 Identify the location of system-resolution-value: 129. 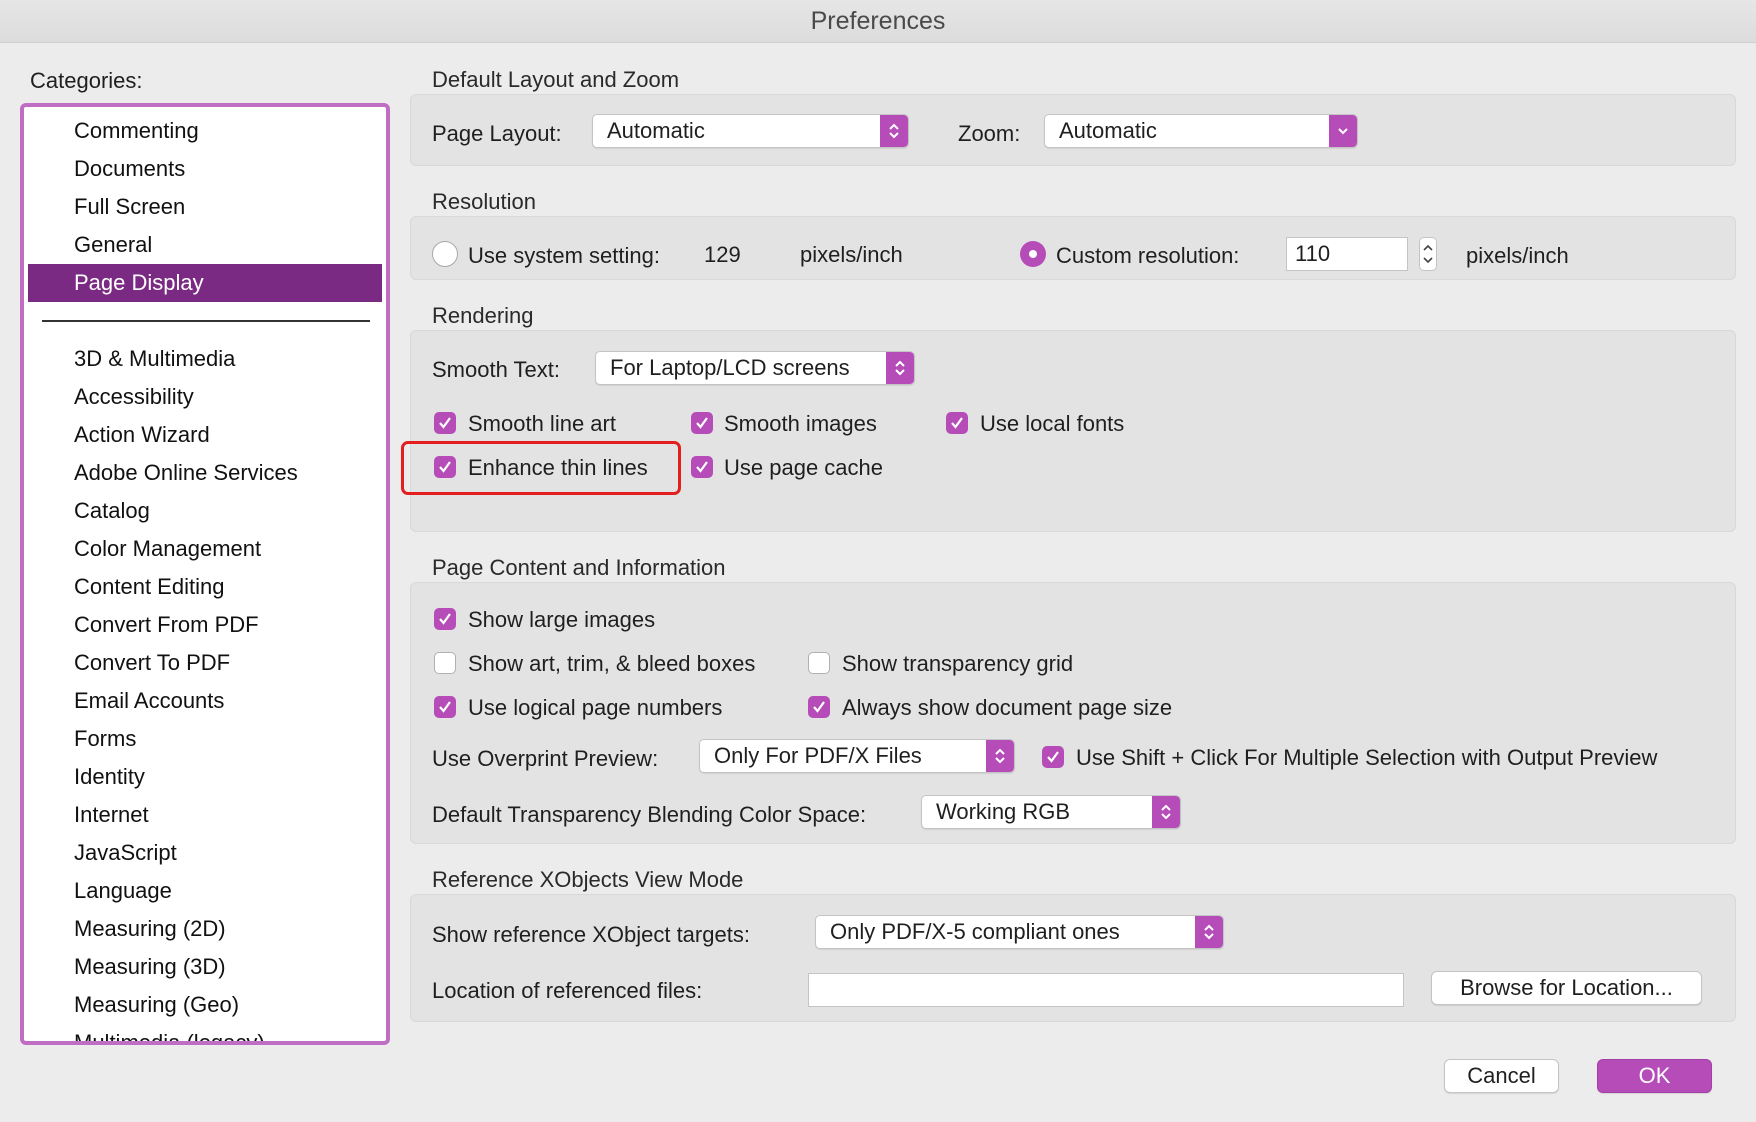
(722, 254).